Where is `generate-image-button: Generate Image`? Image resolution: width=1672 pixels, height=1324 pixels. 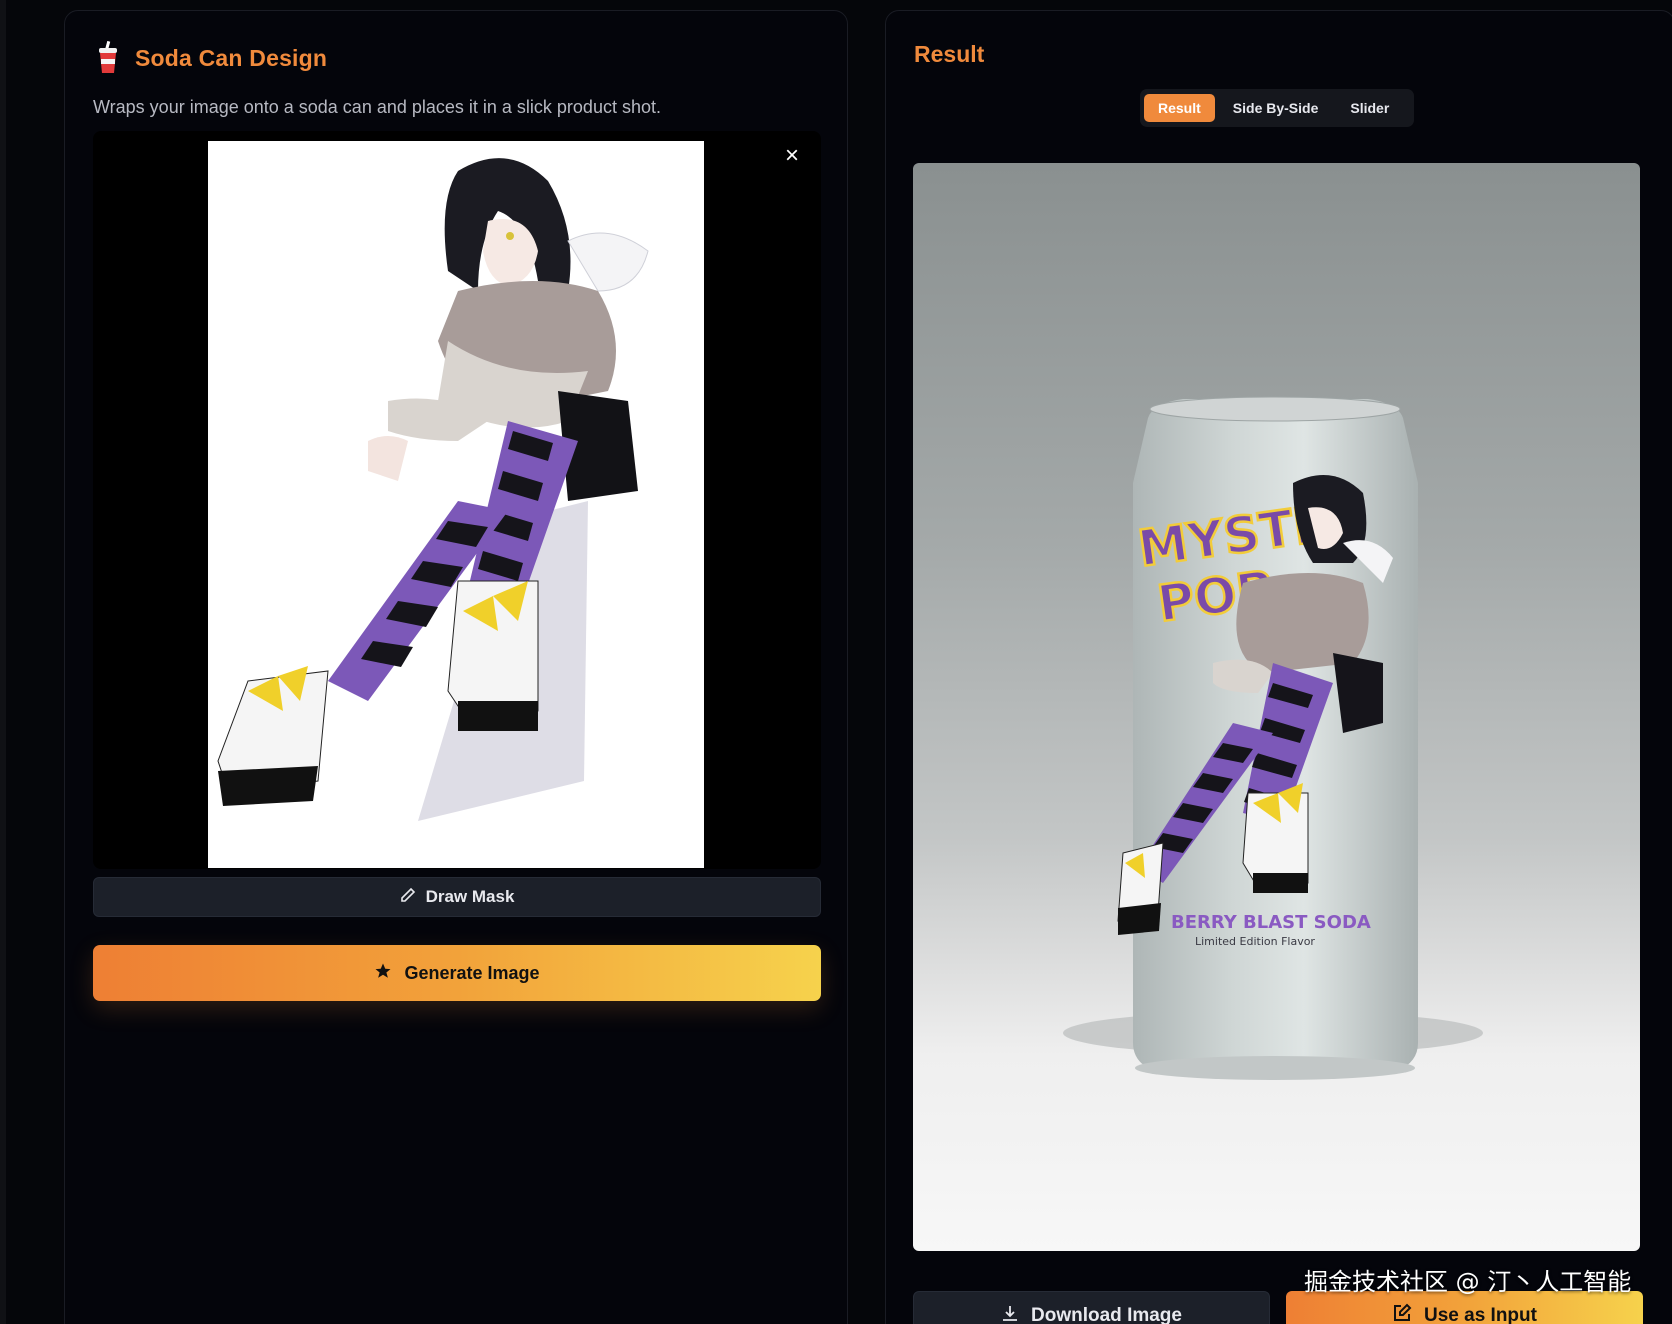
generate-image-button: Generate Image is located at coordinates (457, 973).